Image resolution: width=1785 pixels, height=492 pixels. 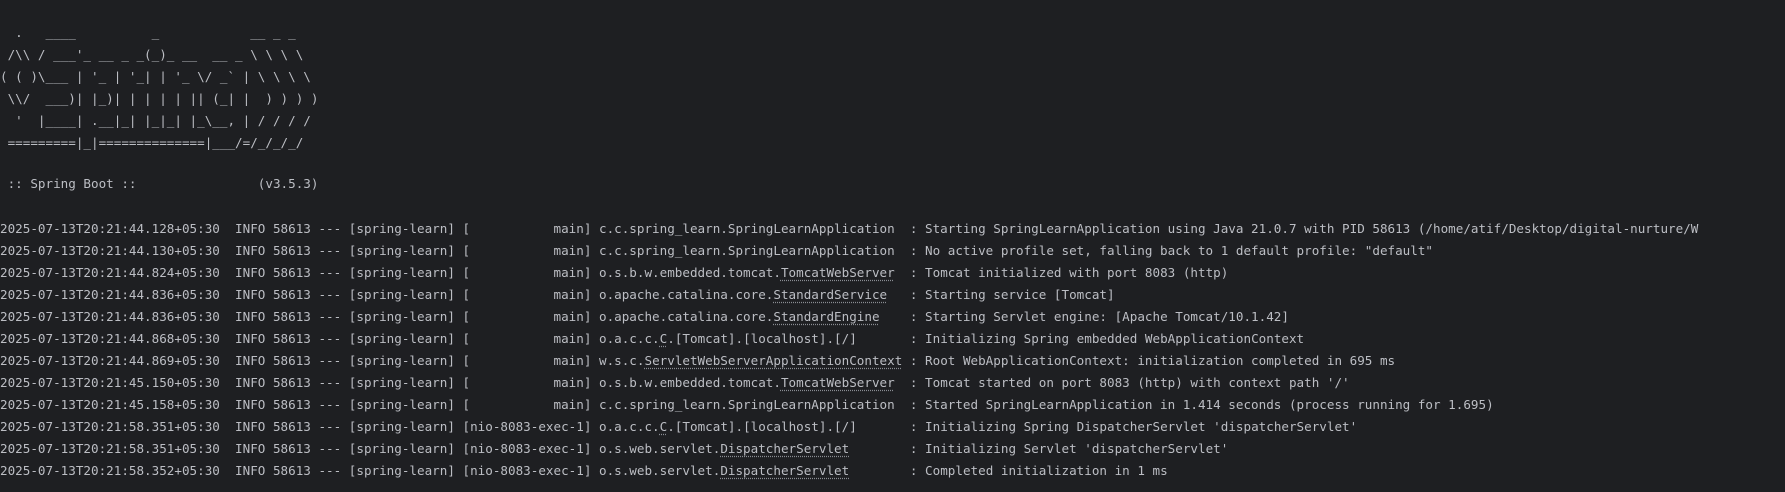 I want to click on banner-line: . ____ _ __ _ _, so click(x=148, y=32).